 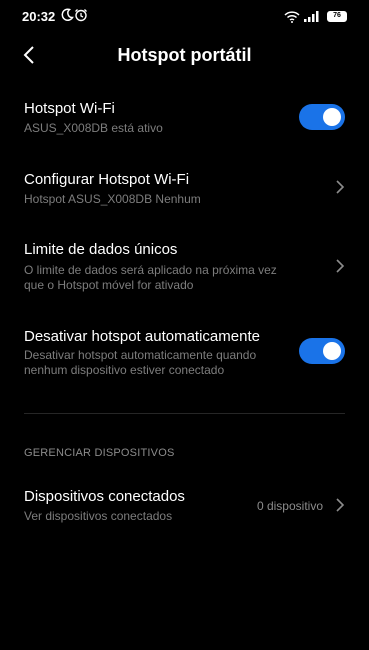 I want to click on hotspot-wifi-subtitle: ASUS_X008DB está ativo, so click(x=93, y=128).